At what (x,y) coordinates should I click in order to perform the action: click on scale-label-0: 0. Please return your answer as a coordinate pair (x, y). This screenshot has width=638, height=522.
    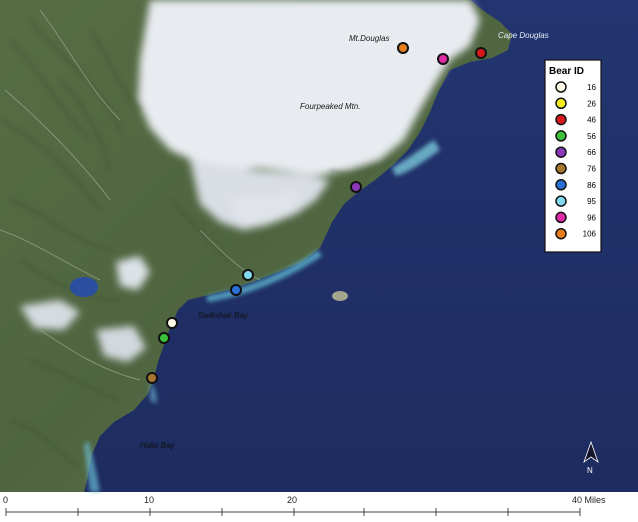
    Looking at the image, I should click on (5, 500).